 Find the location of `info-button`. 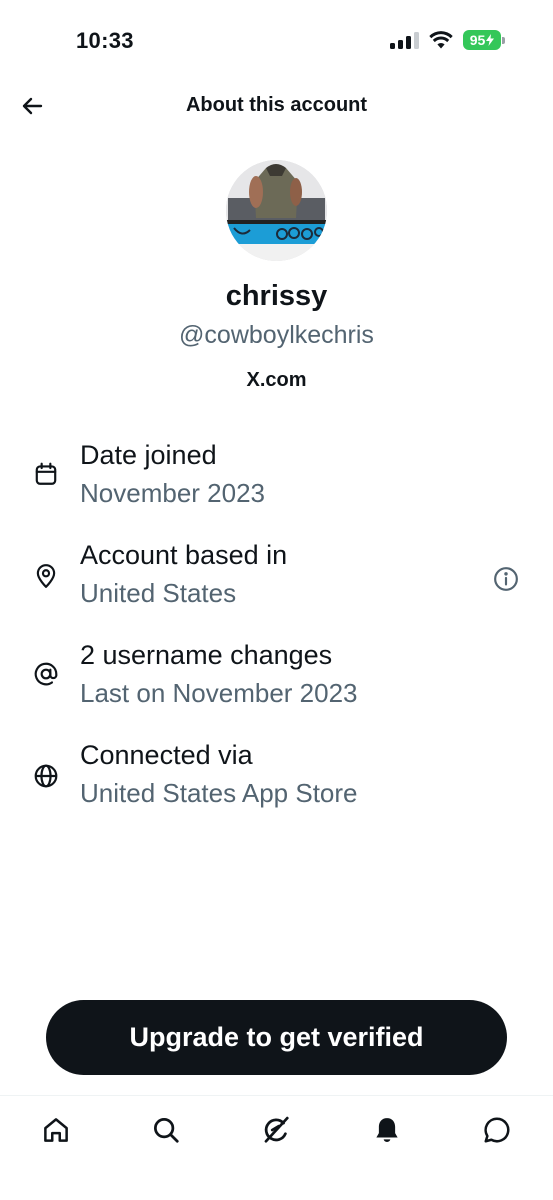

info-button is located at coordinates (506, 579).